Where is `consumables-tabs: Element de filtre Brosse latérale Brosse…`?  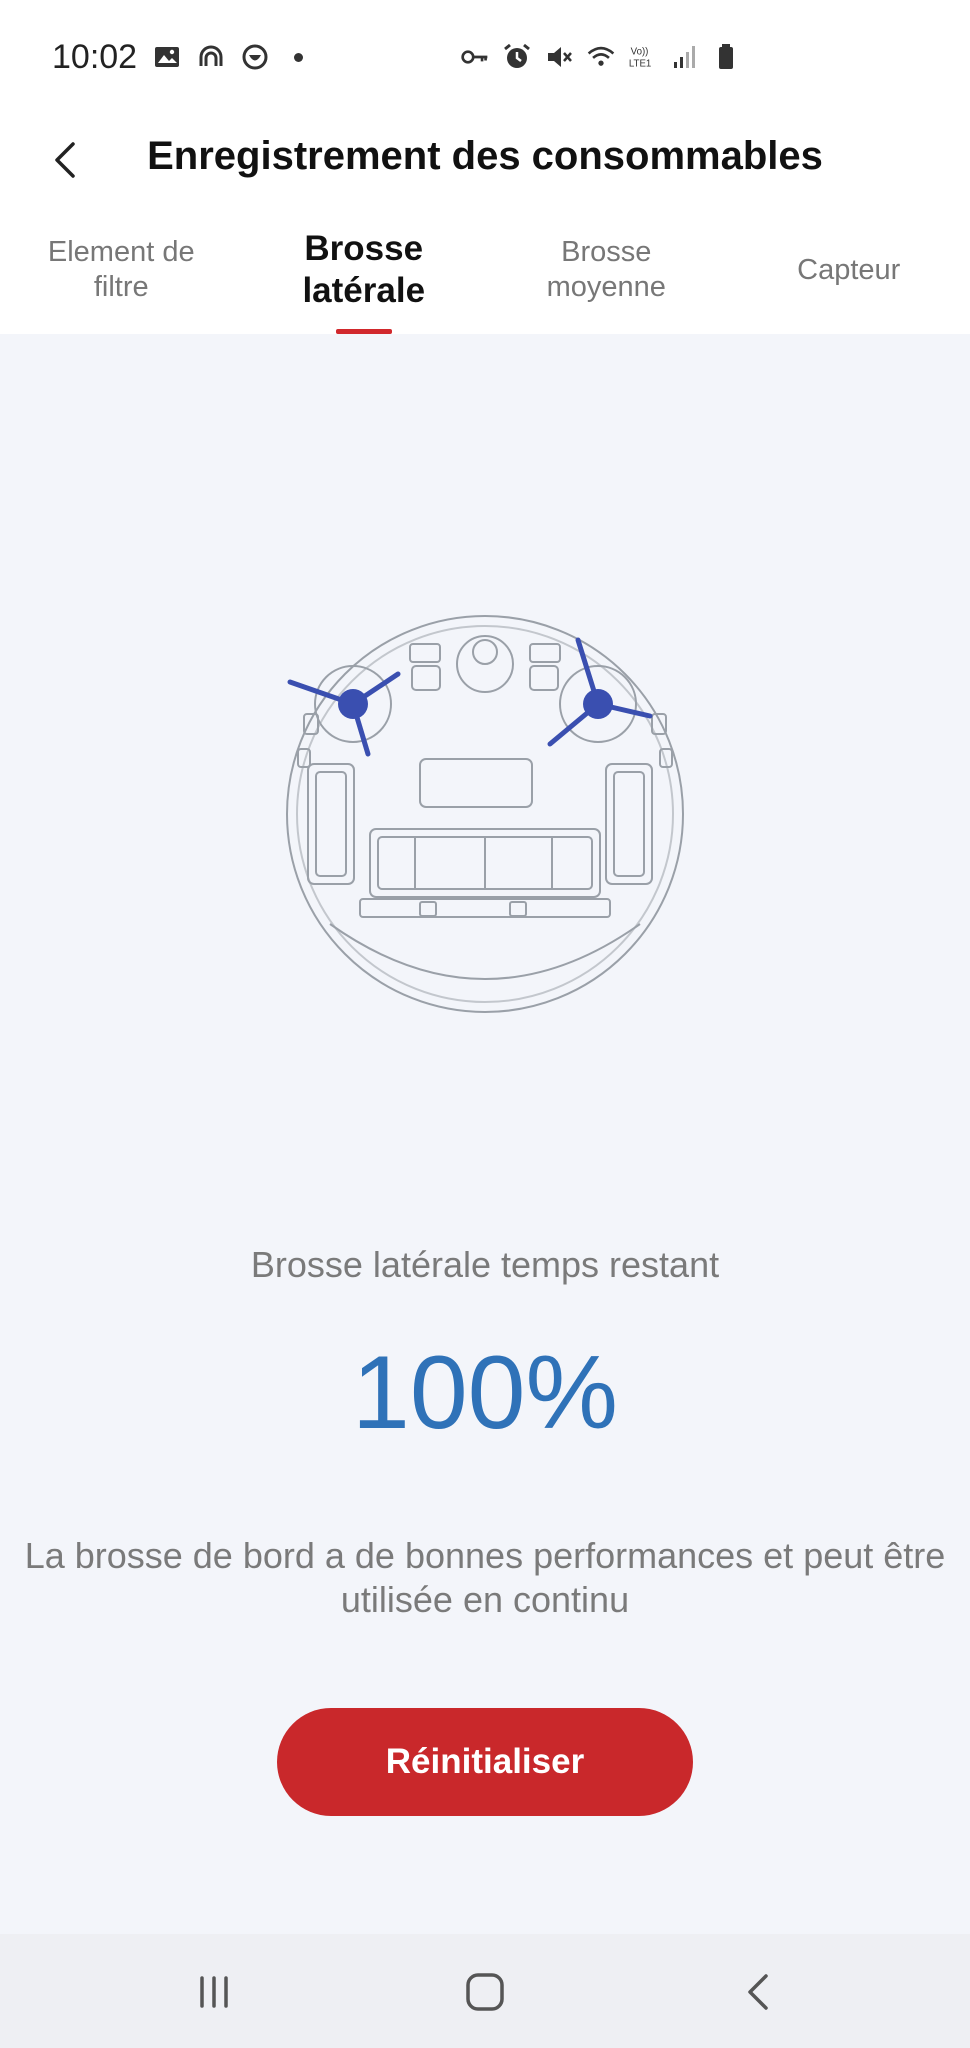 consumables-tabs: Element de filtre Brosse latérale Brosse… is located at coordinates (485, 277).